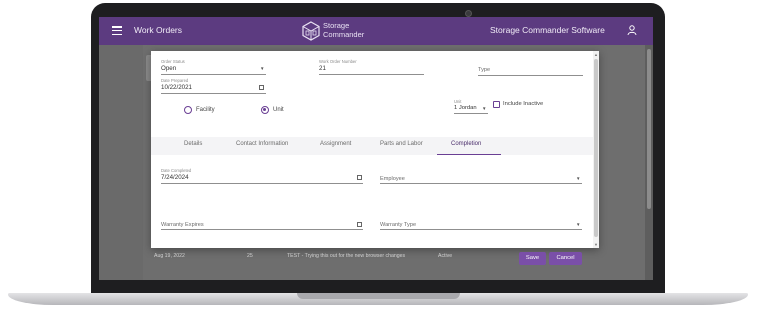 The width and height of the screenshot is (757, 315). Describe the element at coordinates (176, 170) in the screenshot. I see `date-completed-label: Date Completed` at that location.